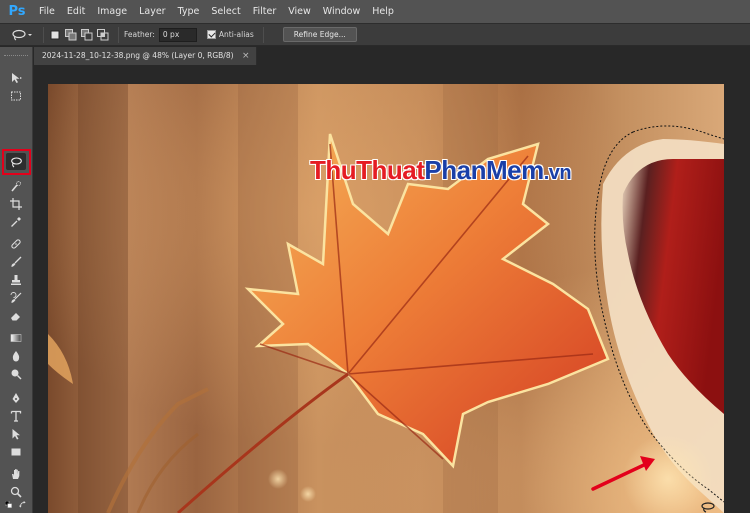 The image size is (750, 513). Describe the element at coordinates (16, 95) in the screenshot. I see `marquee-tool-icon` at that location.